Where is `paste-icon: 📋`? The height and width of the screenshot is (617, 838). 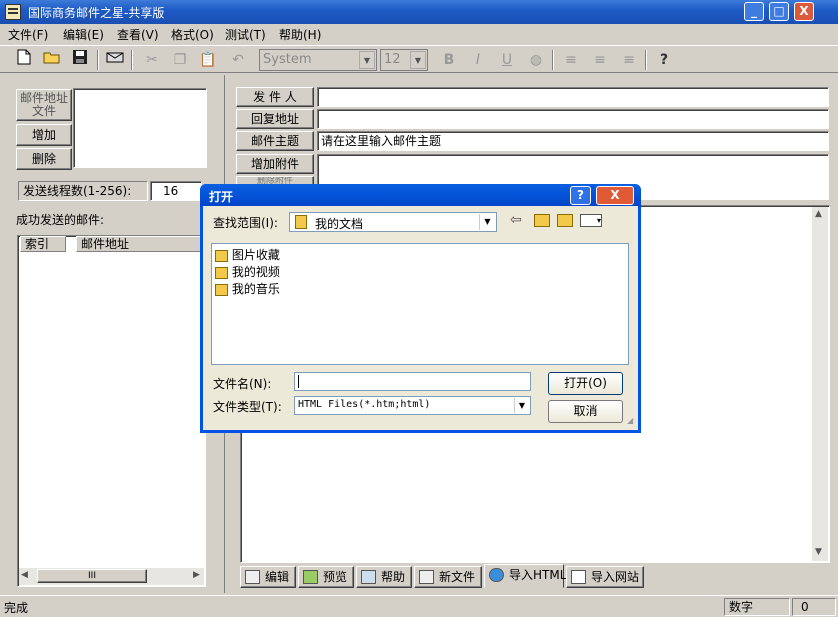
paste-icon: 📋 is located at coordinates (208, 60).